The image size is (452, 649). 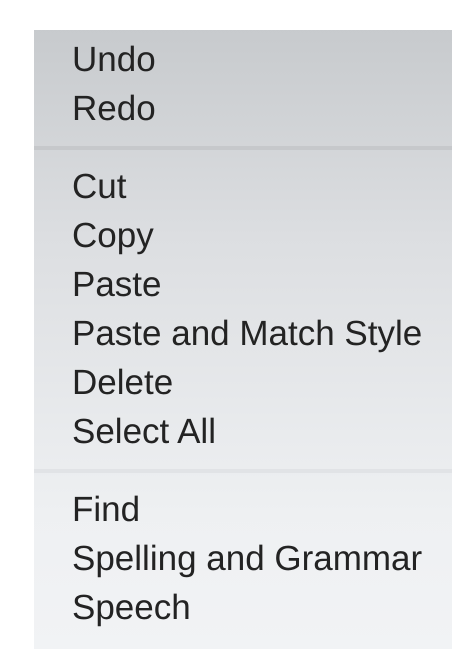 What do you see at coordinates (243, 59) in the screenshot?
I see `menu-item: Undo` at bounding box center [243, 59].